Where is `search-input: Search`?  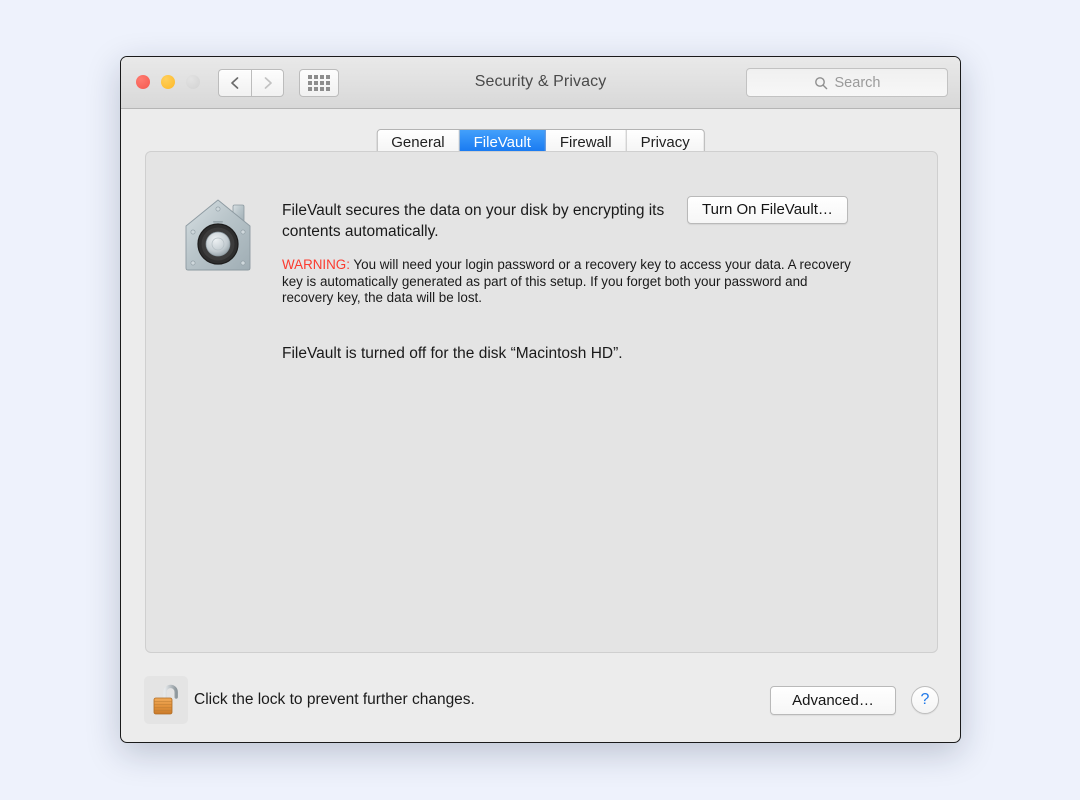
search-input: Search is located at coordinates (847, 82).